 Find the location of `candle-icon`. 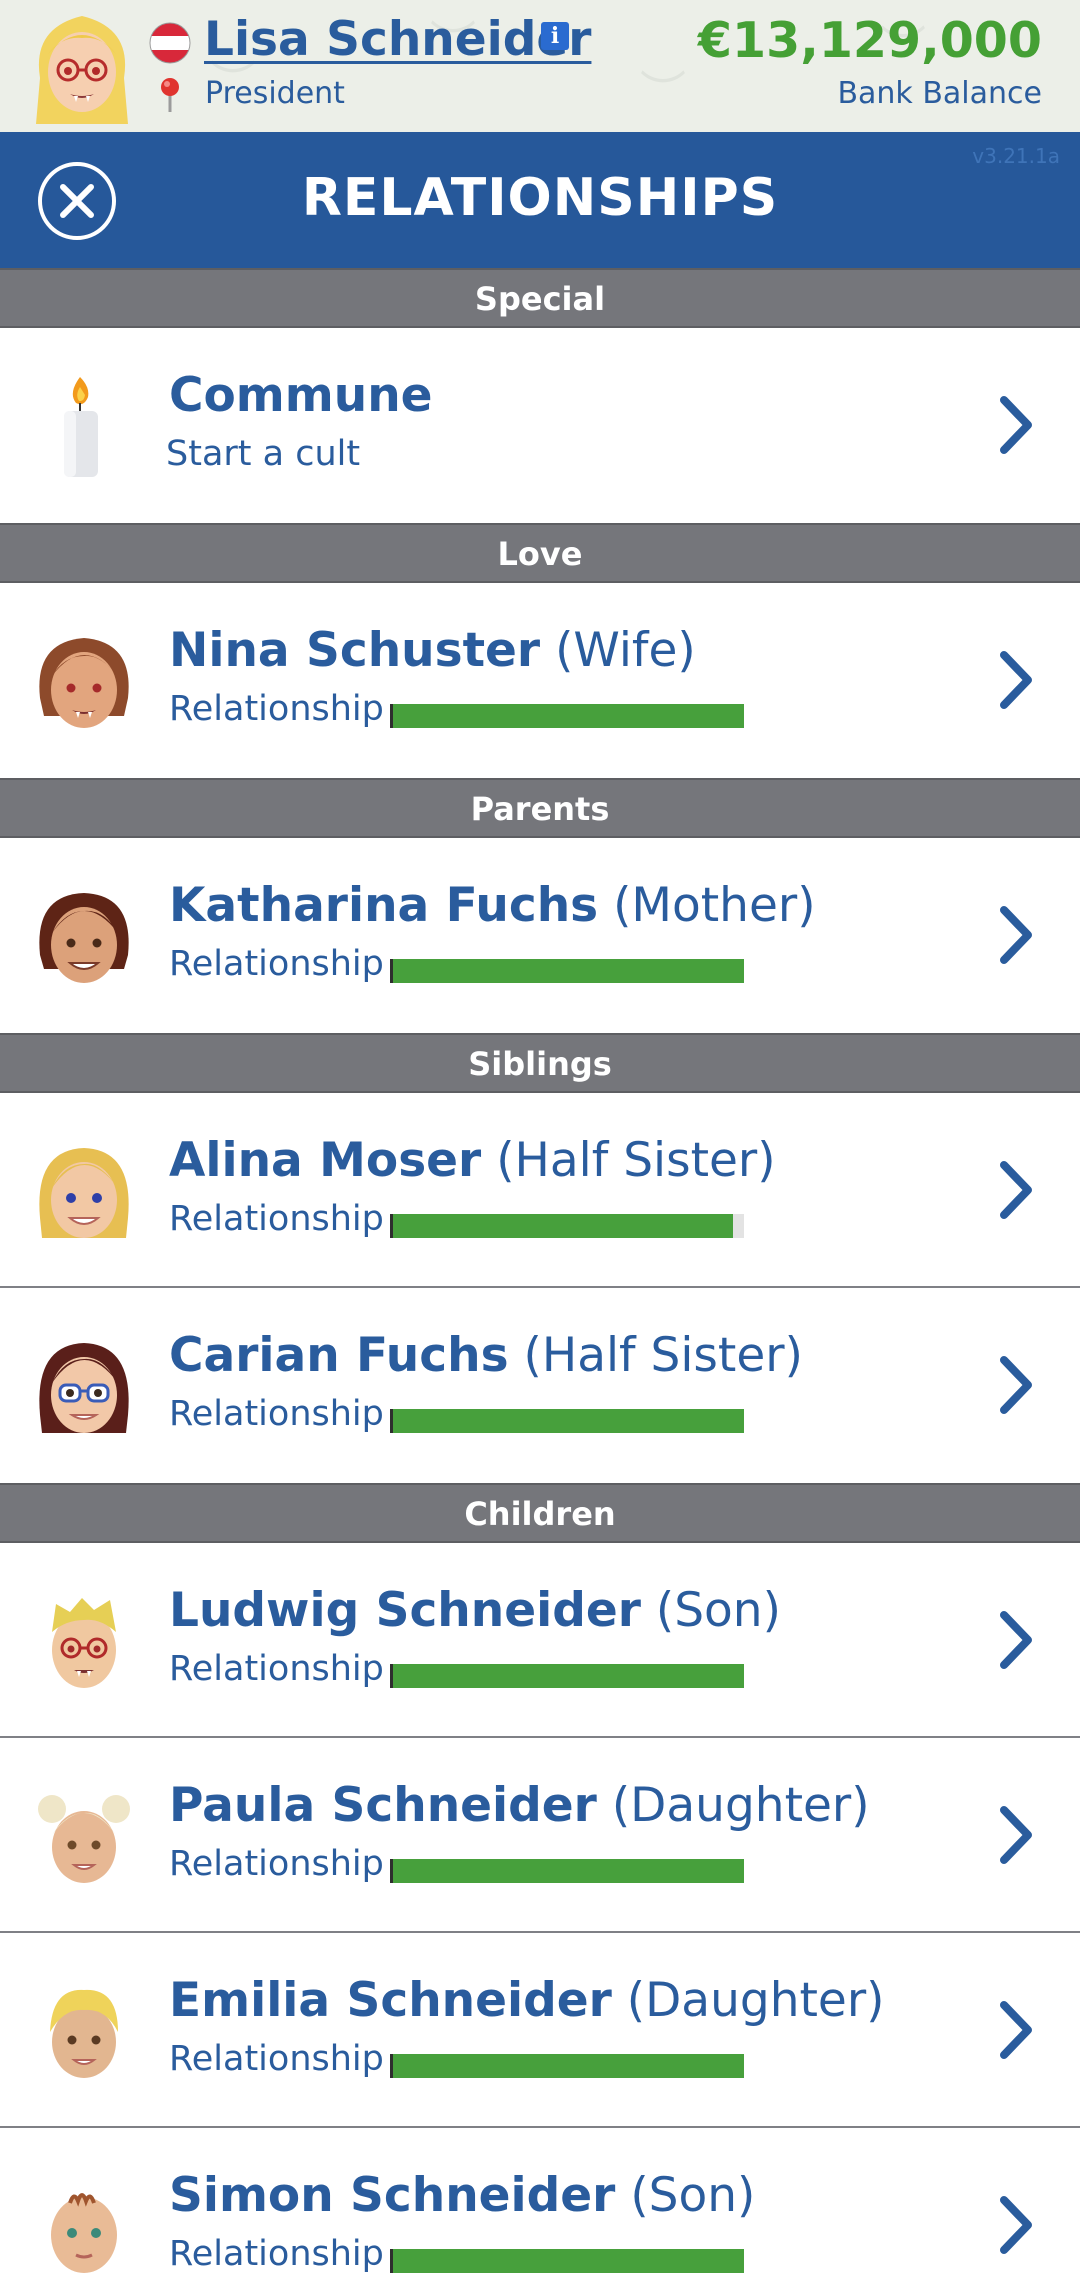

candle-icon is located at coordinates (81, 427).